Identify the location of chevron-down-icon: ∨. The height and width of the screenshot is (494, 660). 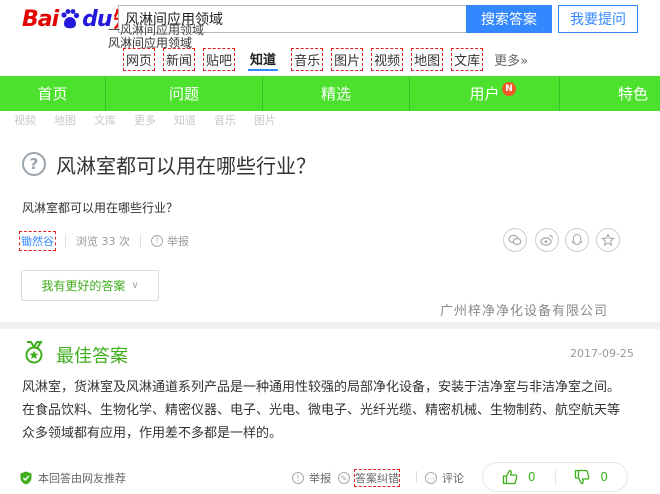
(135, 285).